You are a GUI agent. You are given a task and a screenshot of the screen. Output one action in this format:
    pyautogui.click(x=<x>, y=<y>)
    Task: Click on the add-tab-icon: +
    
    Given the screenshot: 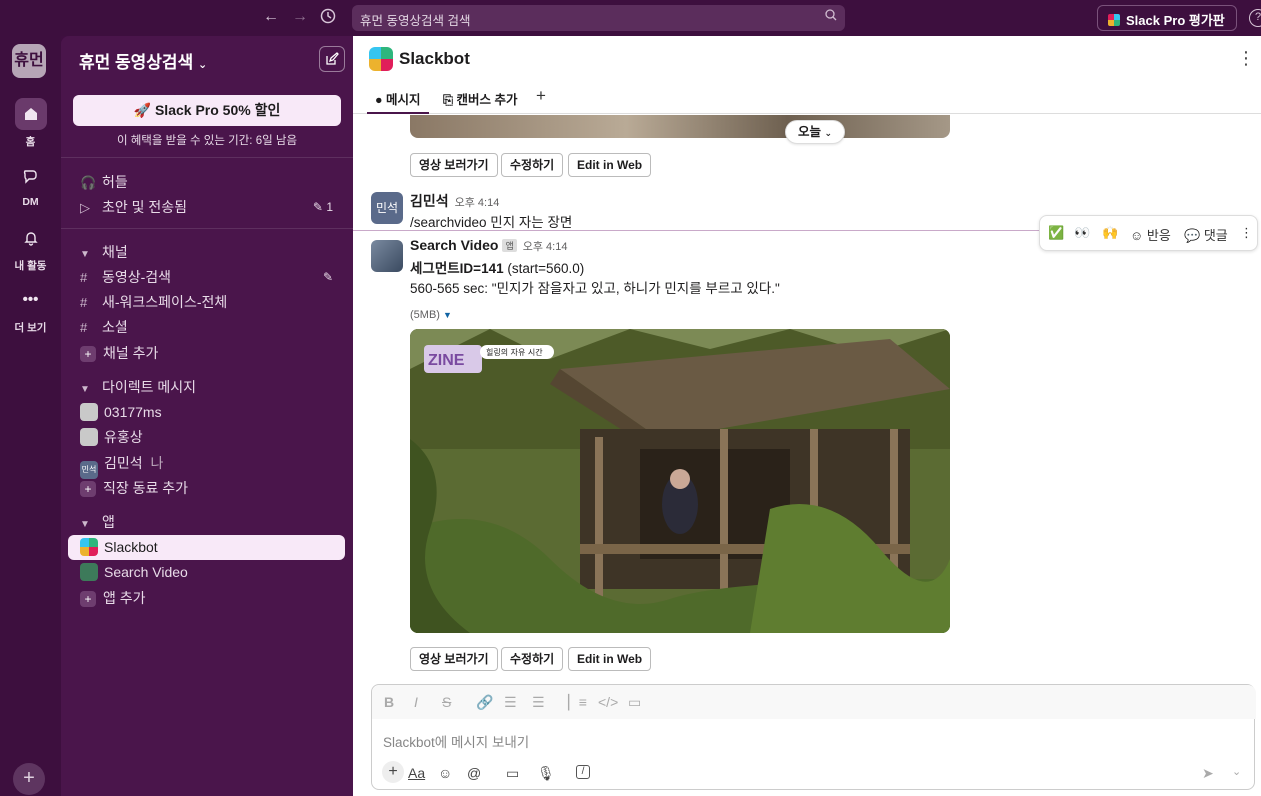 What is the action you would take?
    pyautogui.click(x=541, y=96)
    